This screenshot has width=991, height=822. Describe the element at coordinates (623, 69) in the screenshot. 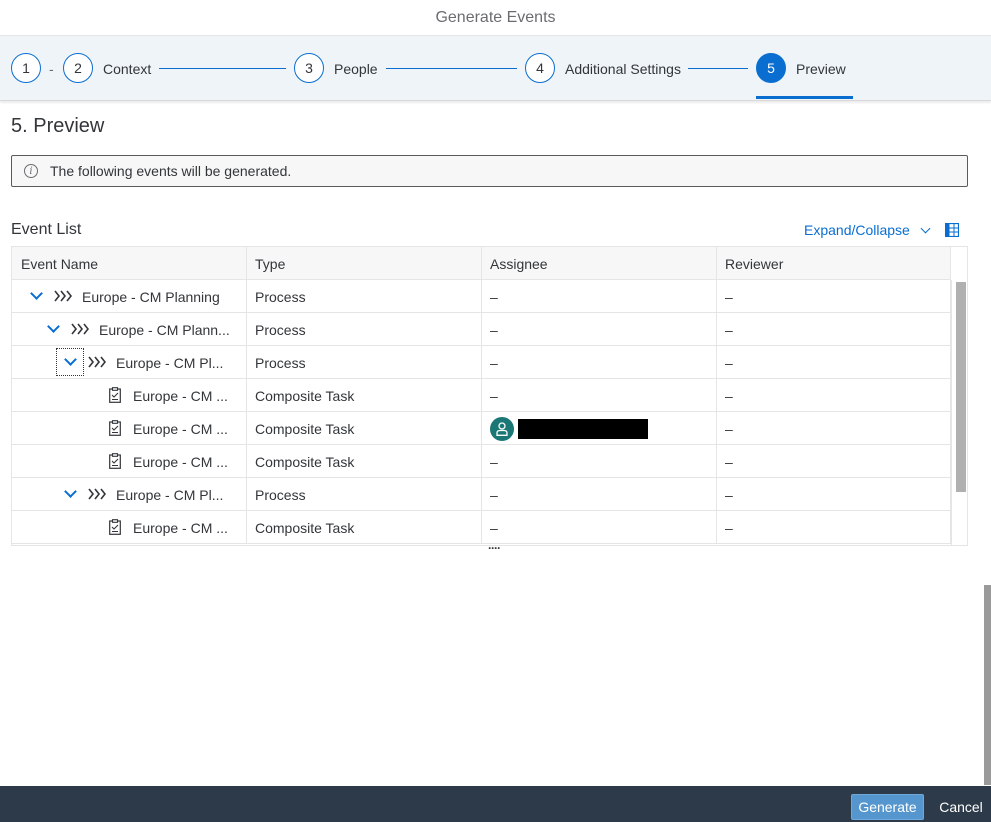

I see `wizard-step-4-label: Additional Settings` at that location.